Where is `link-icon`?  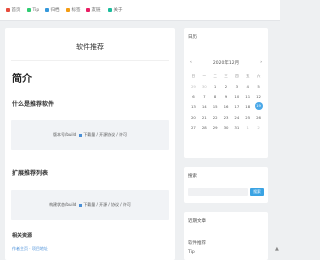
link-icon is located at coordinates (88, 10).